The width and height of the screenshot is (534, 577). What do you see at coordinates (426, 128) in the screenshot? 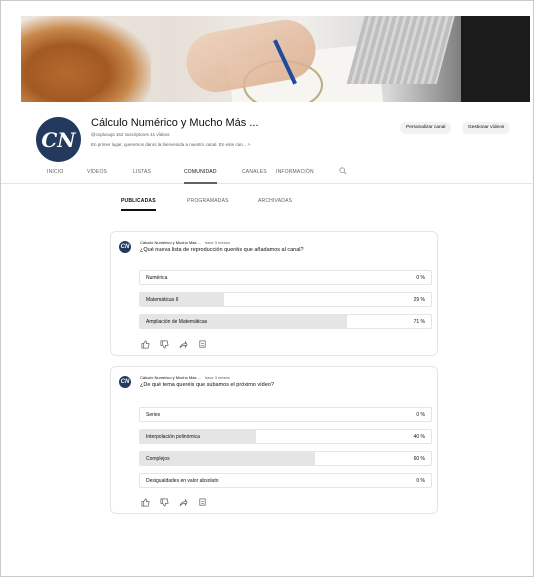
I see `customize-channel-button: Personalizar canal` at bounding box center [426, 128].